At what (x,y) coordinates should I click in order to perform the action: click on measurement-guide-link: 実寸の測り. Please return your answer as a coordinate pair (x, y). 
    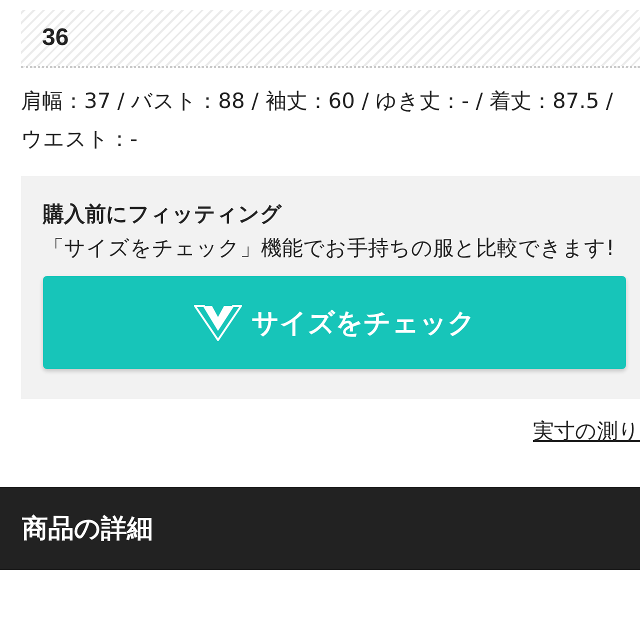
    Looking at the image, I should click on (586, 431).